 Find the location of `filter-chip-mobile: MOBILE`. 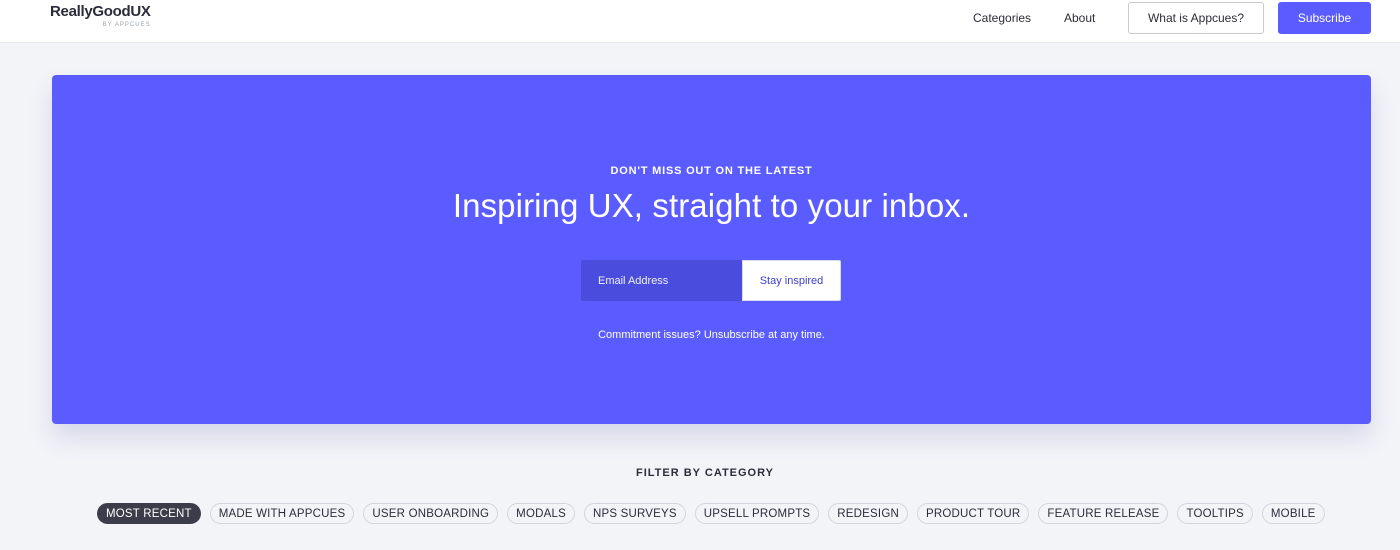

filter-chip-mobile: MOBILE is located at coordinates (1293, 513).